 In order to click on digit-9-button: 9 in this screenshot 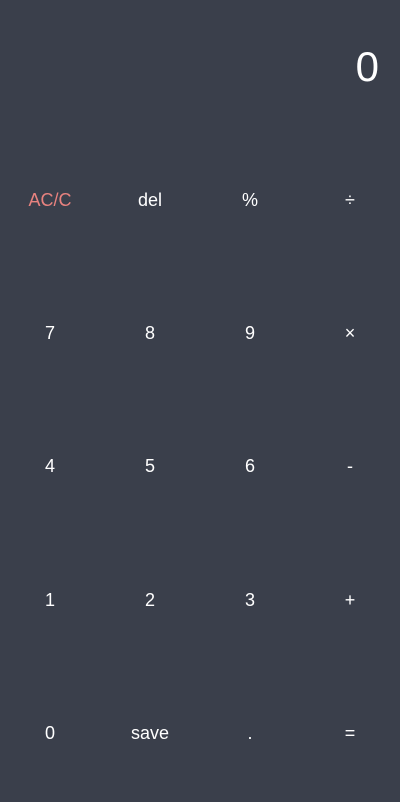, I will do `click(250, 333)`.